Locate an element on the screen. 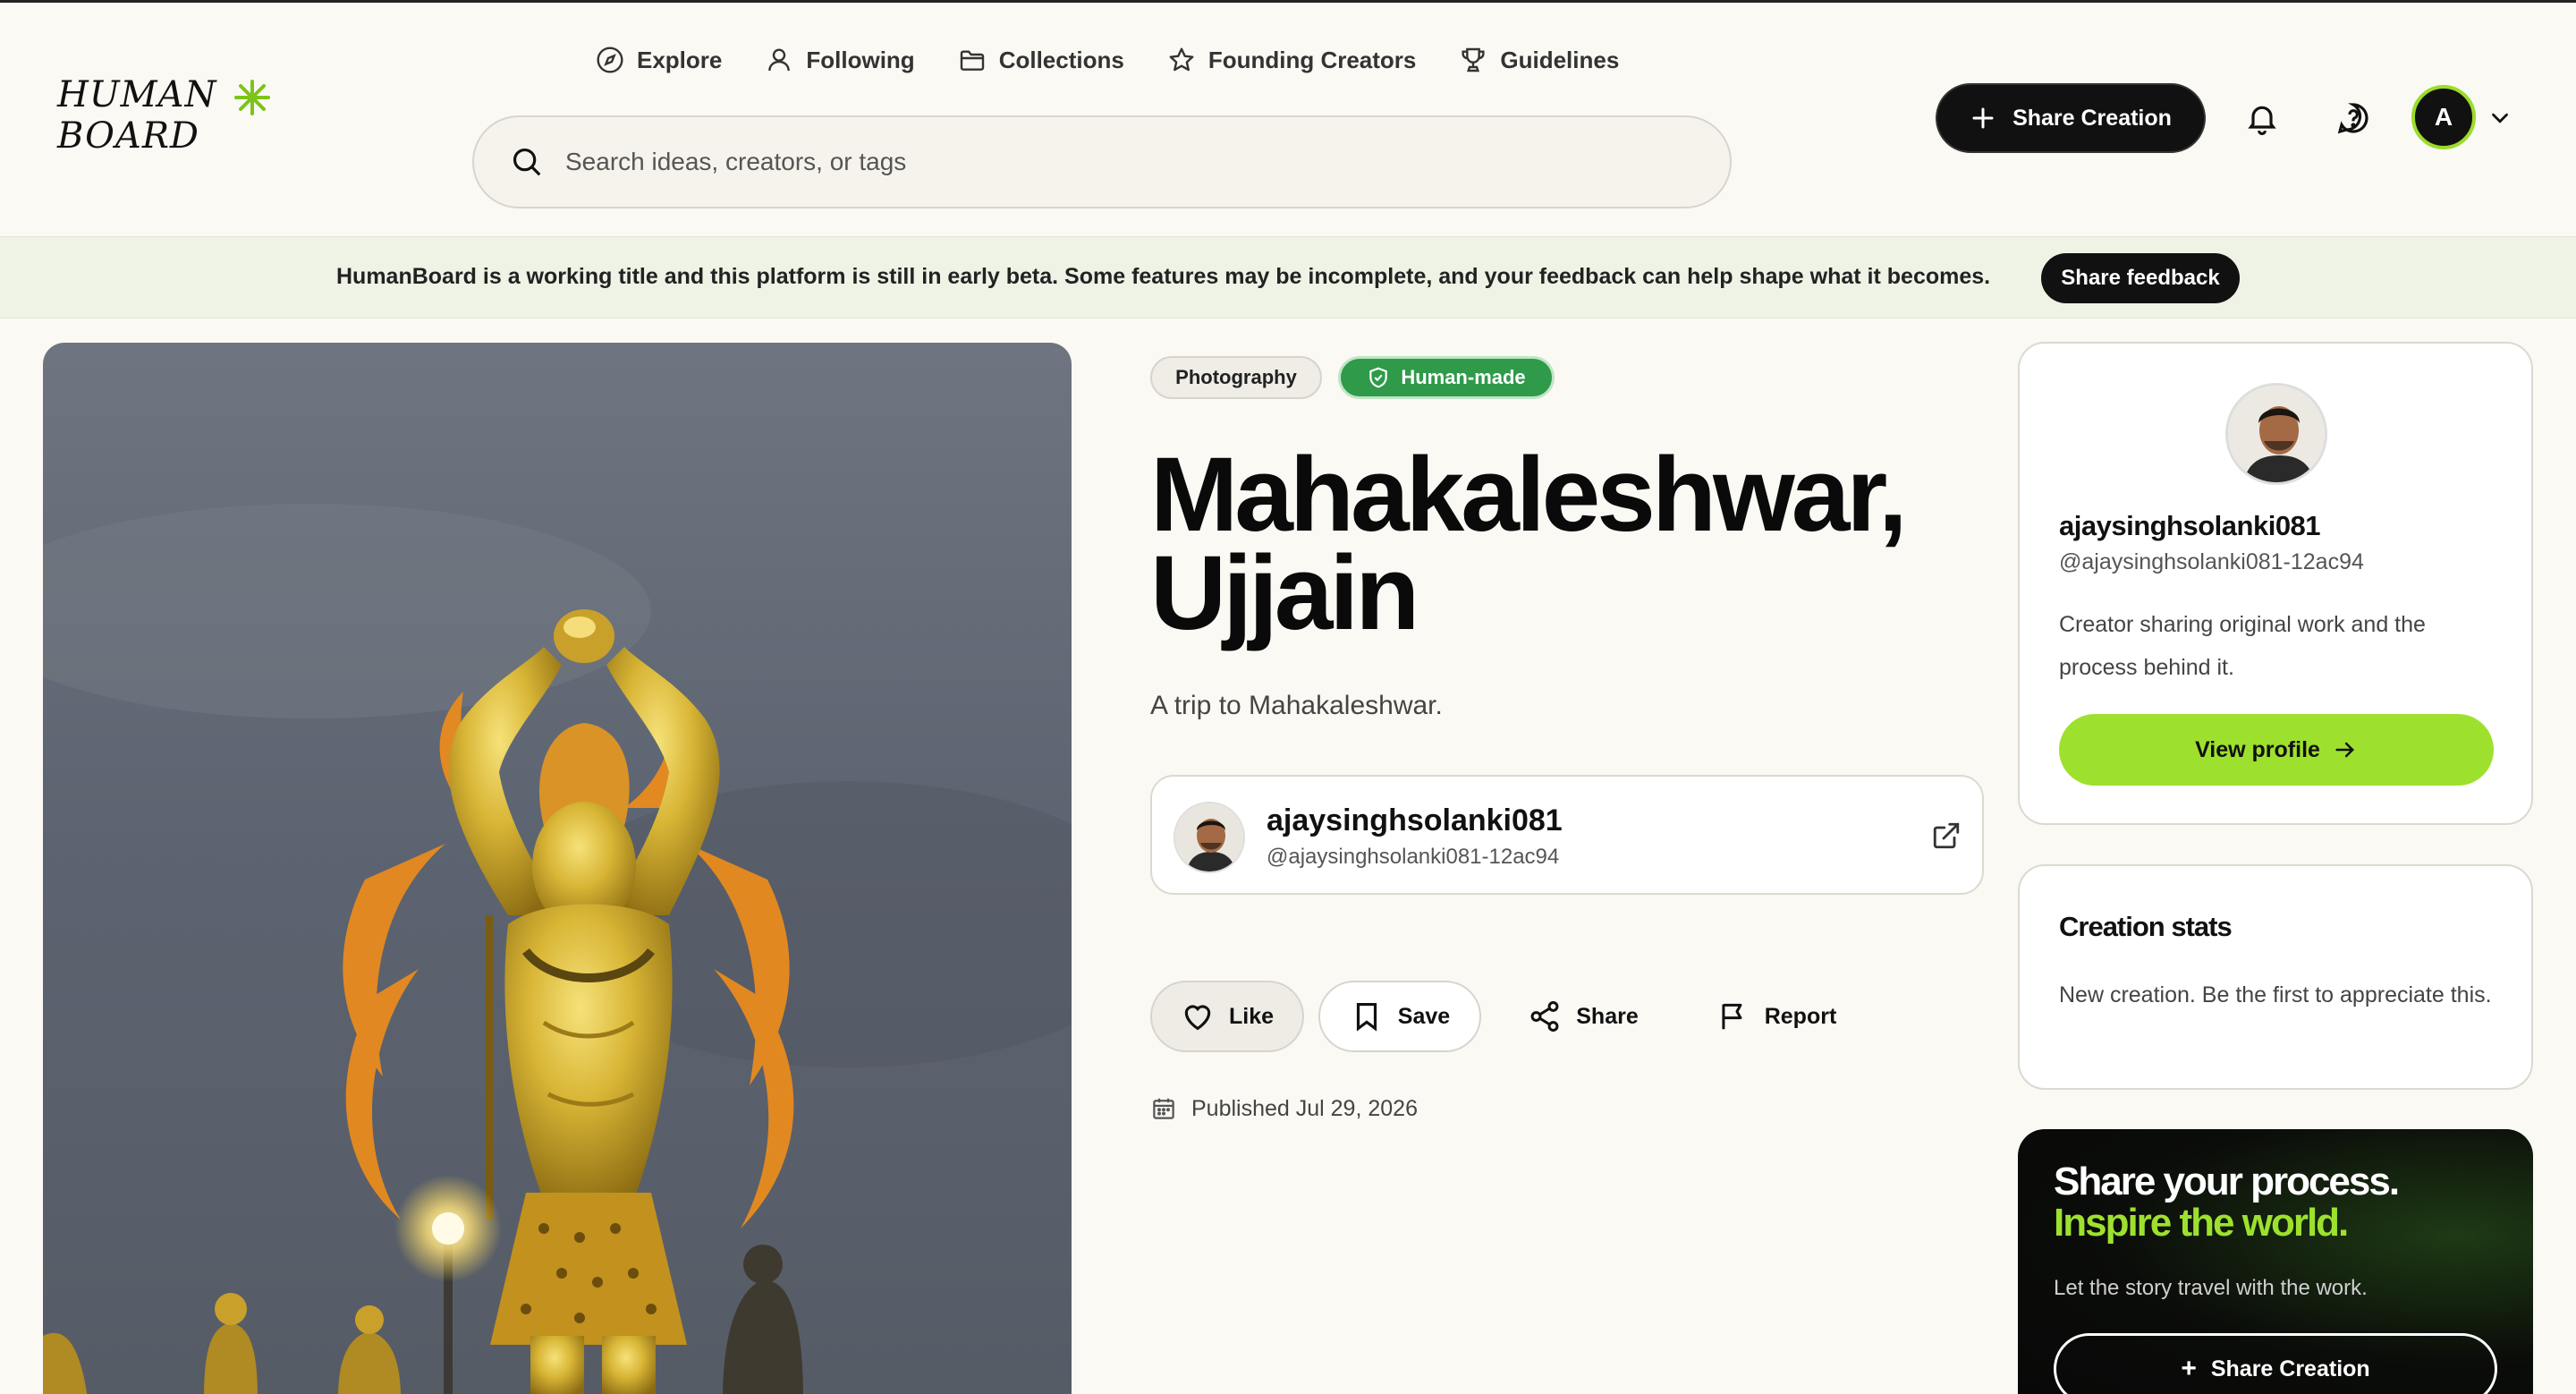 The image size is (2576, 1394). creator-portrait is located at coordinates (1209, 837).